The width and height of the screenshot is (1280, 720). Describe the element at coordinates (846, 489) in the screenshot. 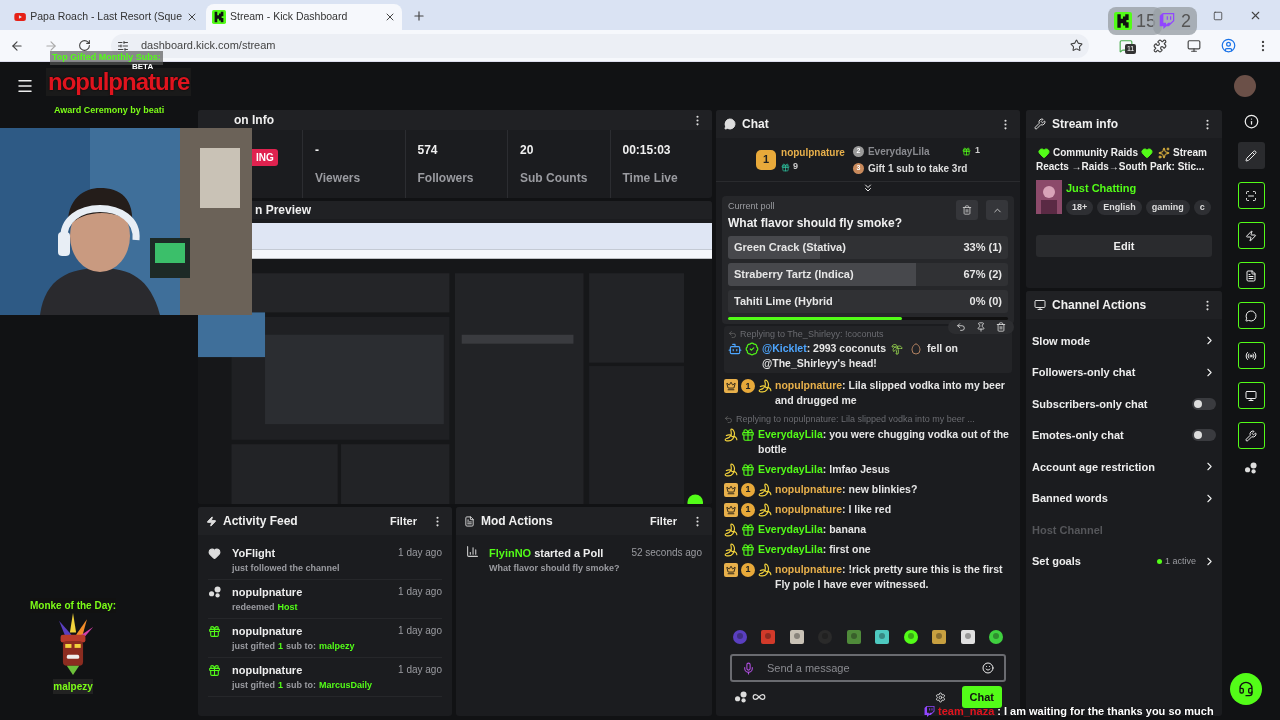

I see `chat-message: nopulpnature: new blinkies?` at that location.